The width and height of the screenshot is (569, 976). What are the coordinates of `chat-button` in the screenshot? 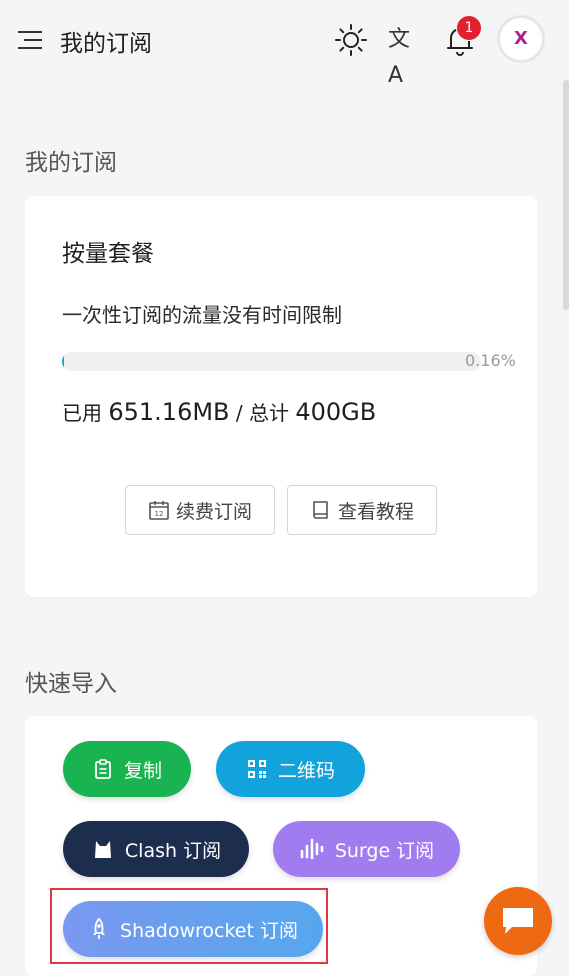 It's located at (518, 921).